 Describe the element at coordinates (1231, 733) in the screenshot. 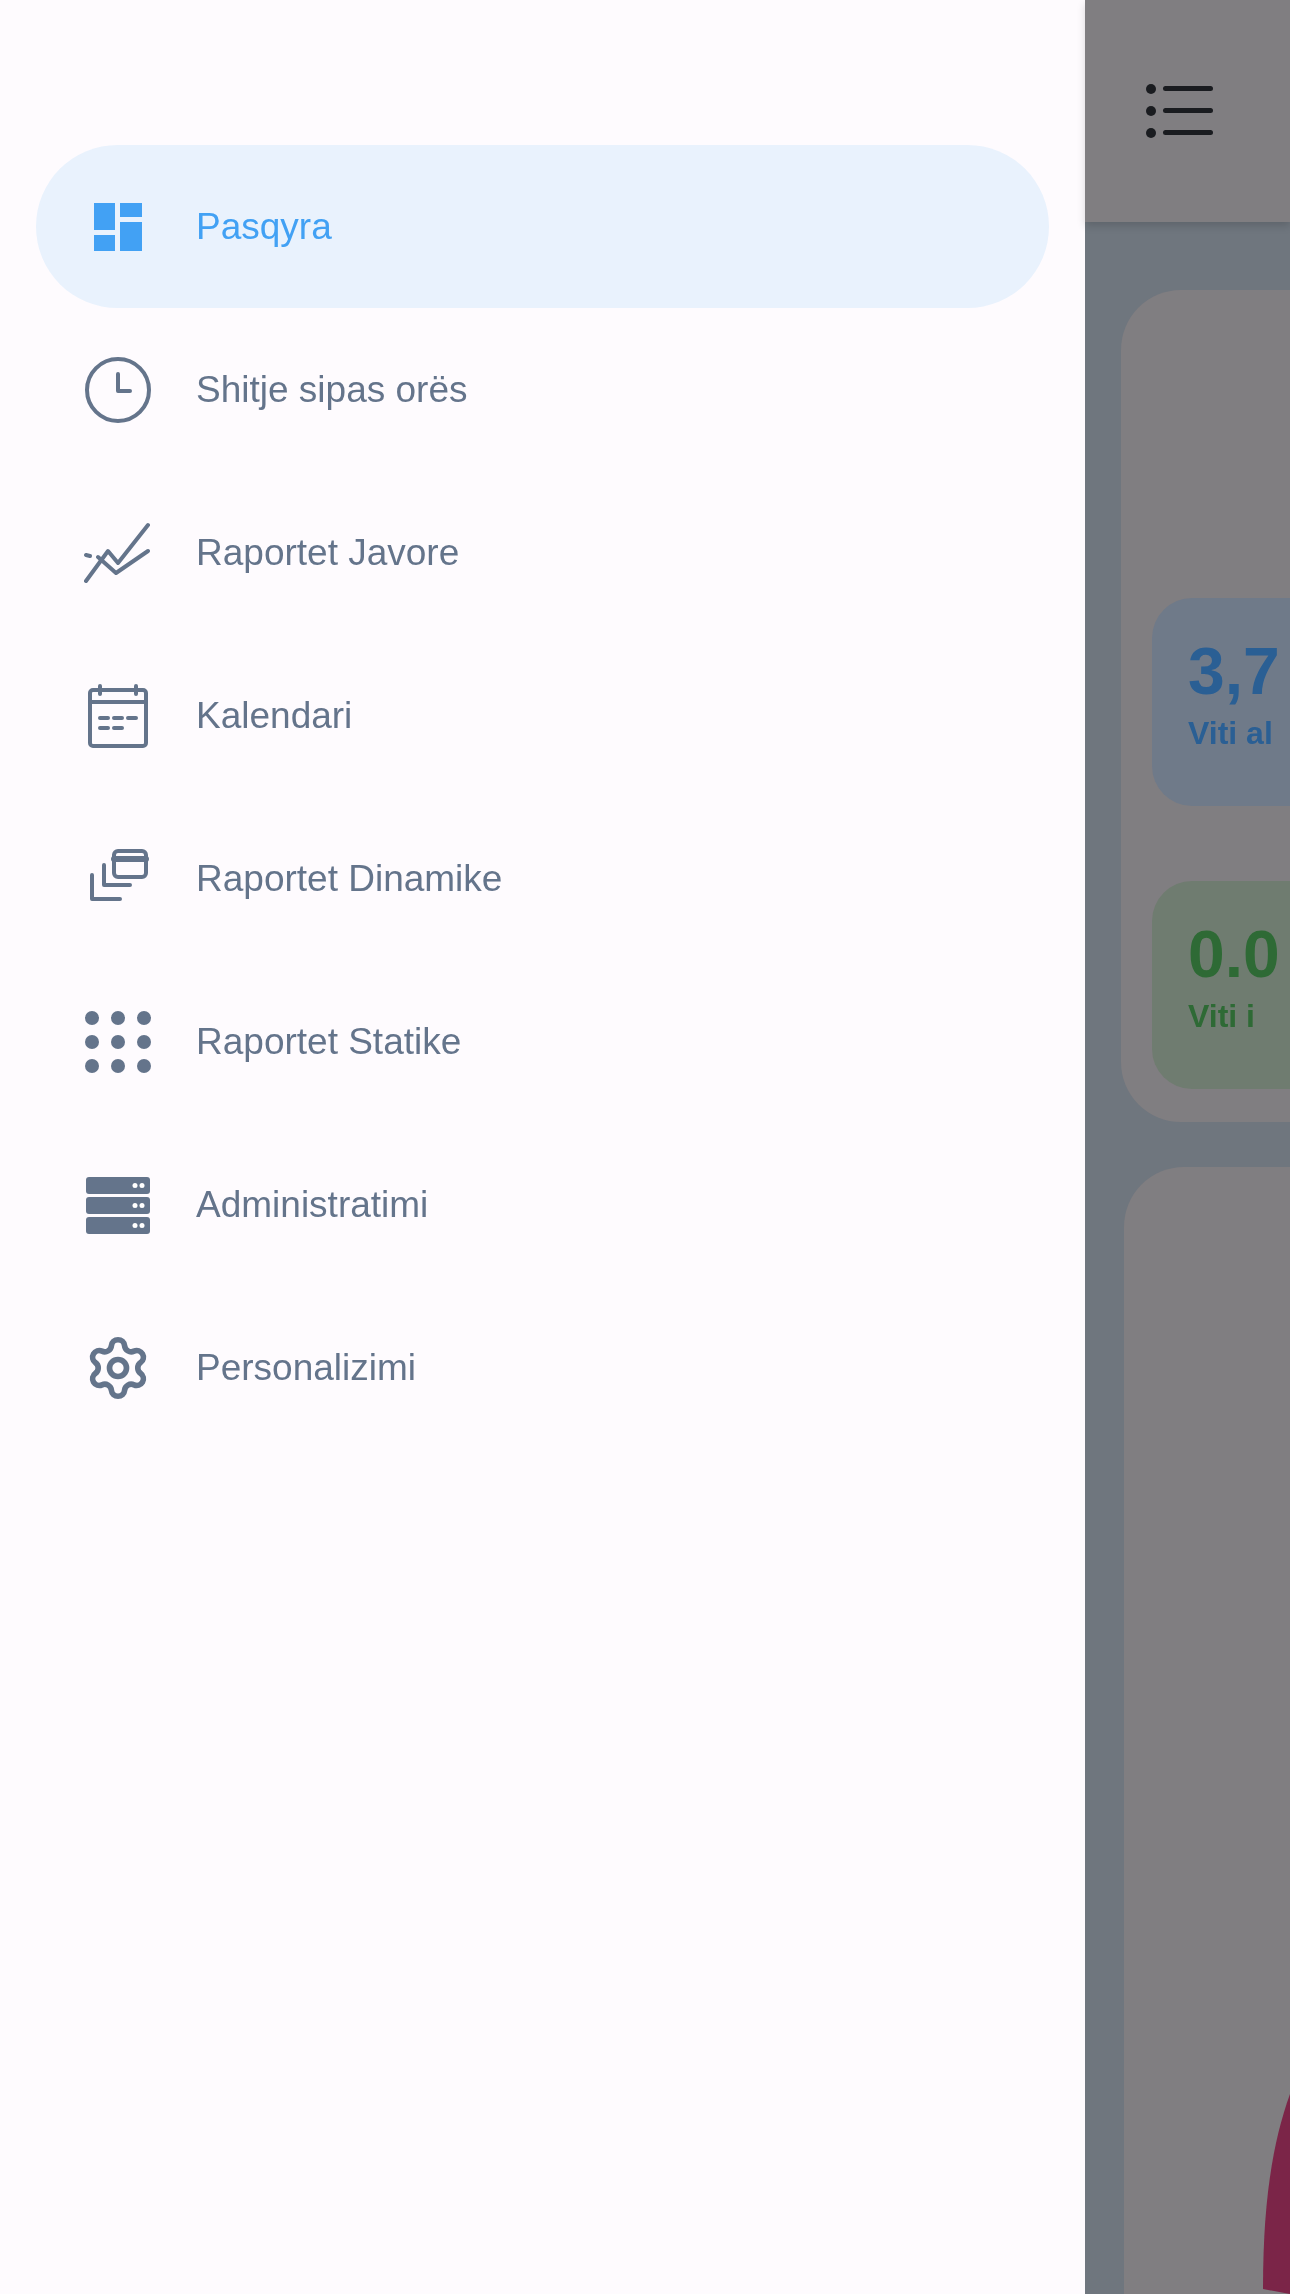

I see `stat-label: Viti al` at that location.